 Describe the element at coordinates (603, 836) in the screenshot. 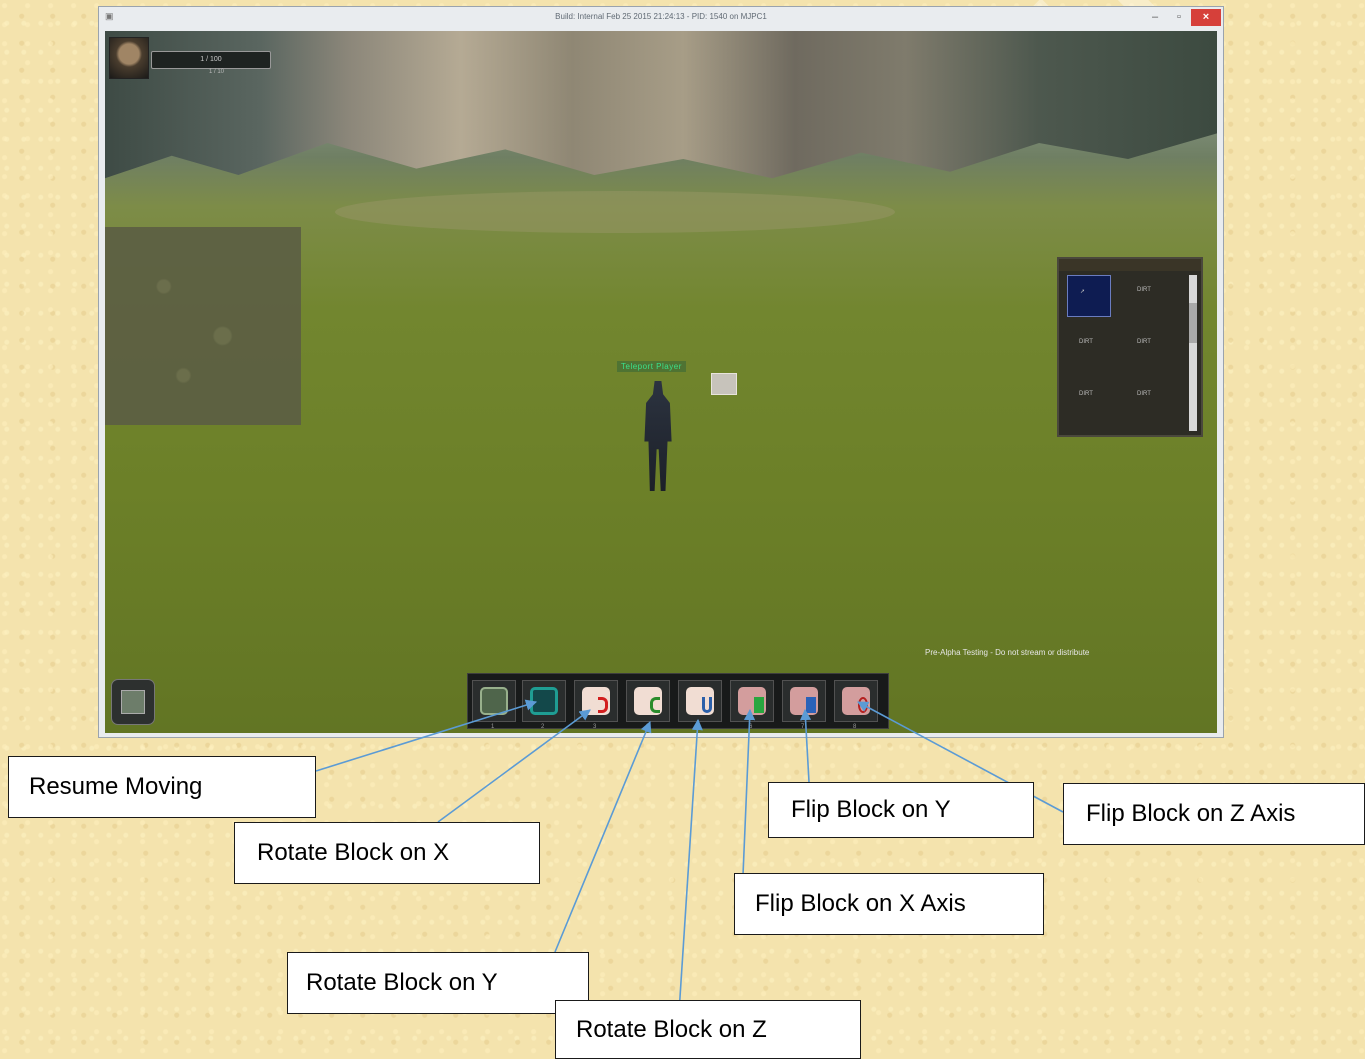

I see `arrow-rotate-y` at that location.